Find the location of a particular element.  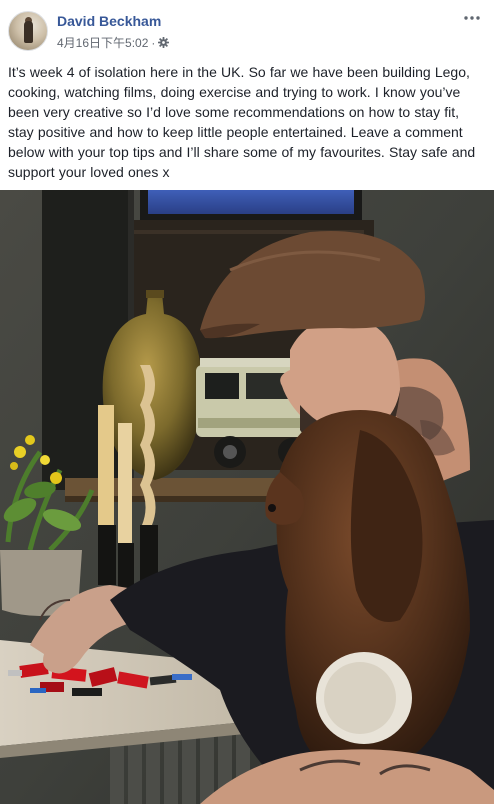

post-header: David Beckham 4月16日下午5:02 · is located at coordinates (247, 30).